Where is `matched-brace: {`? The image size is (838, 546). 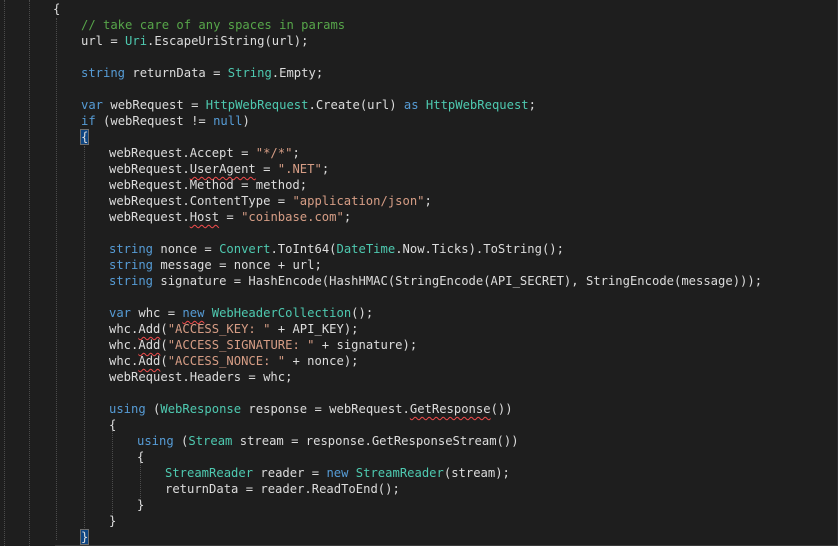 matched-brace: { is located at coordinates (84, 137).